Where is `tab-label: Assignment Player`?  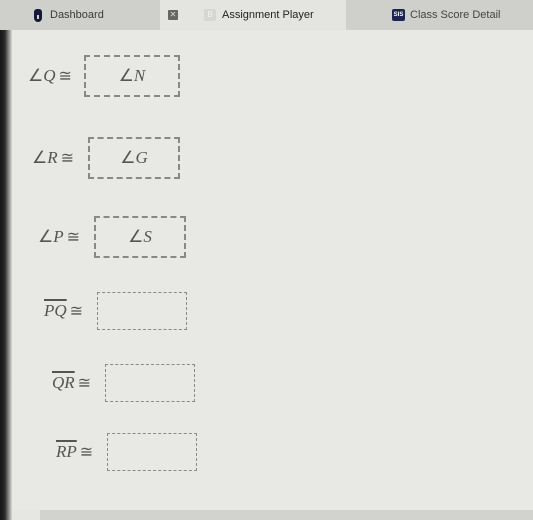 tab-label: Assignment Player is located at coordinates (268, 15).